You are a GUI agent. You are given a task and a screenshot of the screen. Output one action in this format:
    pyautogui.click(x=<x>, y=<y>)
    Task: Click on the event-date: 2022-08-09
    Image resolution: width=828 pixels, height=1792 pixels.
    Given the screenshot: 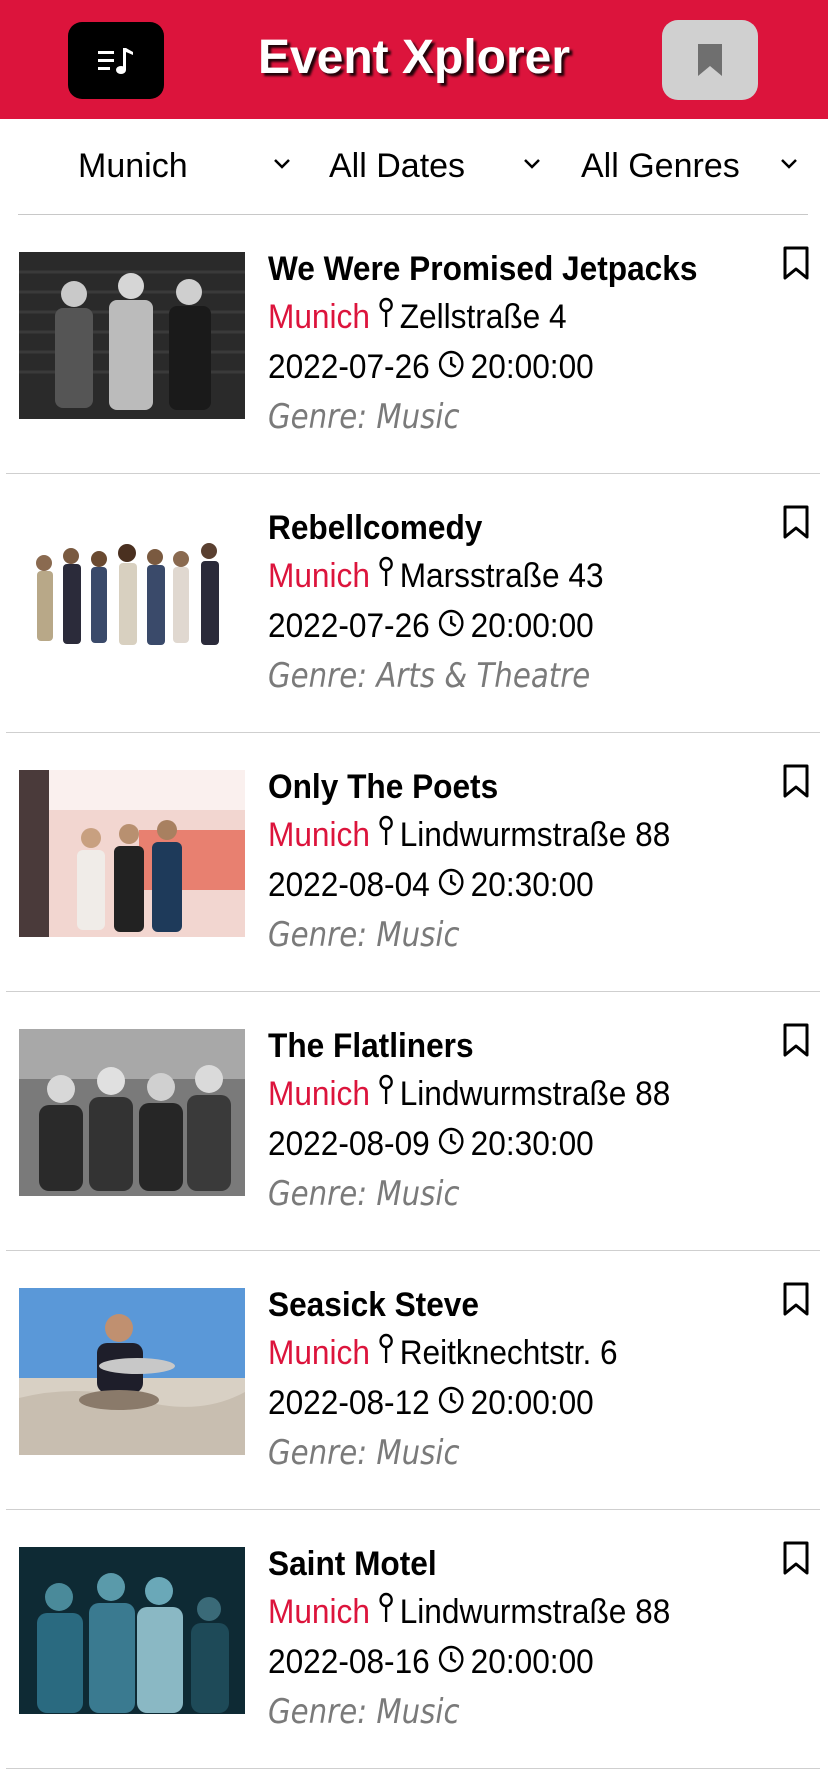 What is the action you would take?
    pyautogui.click(x=349, y=1144)
    